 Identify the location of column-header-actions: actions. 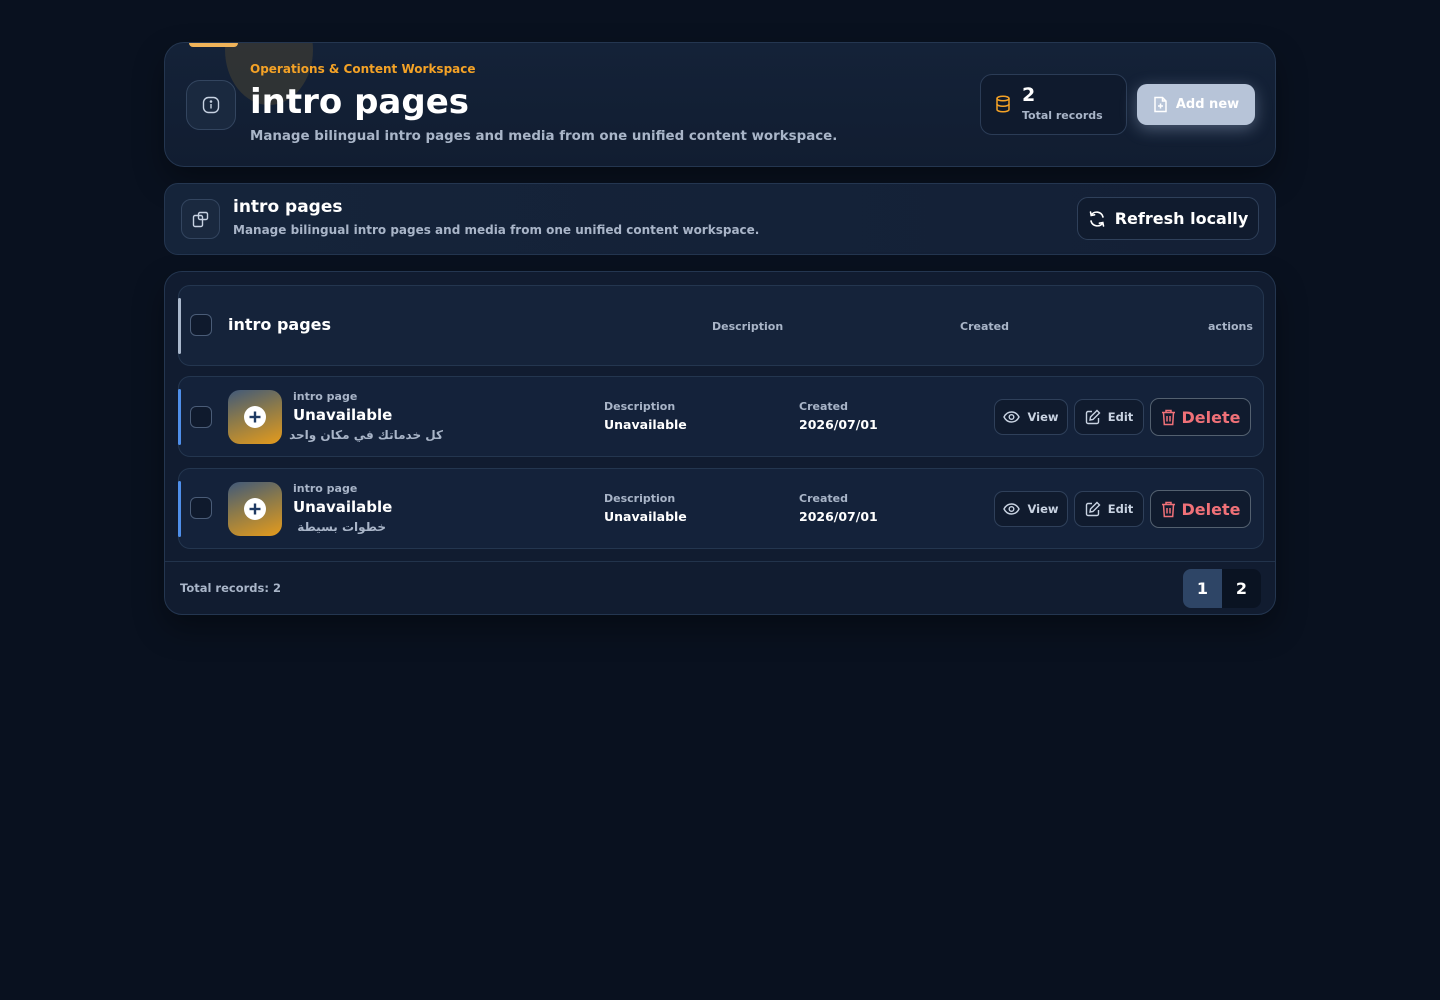
(1230, 326).